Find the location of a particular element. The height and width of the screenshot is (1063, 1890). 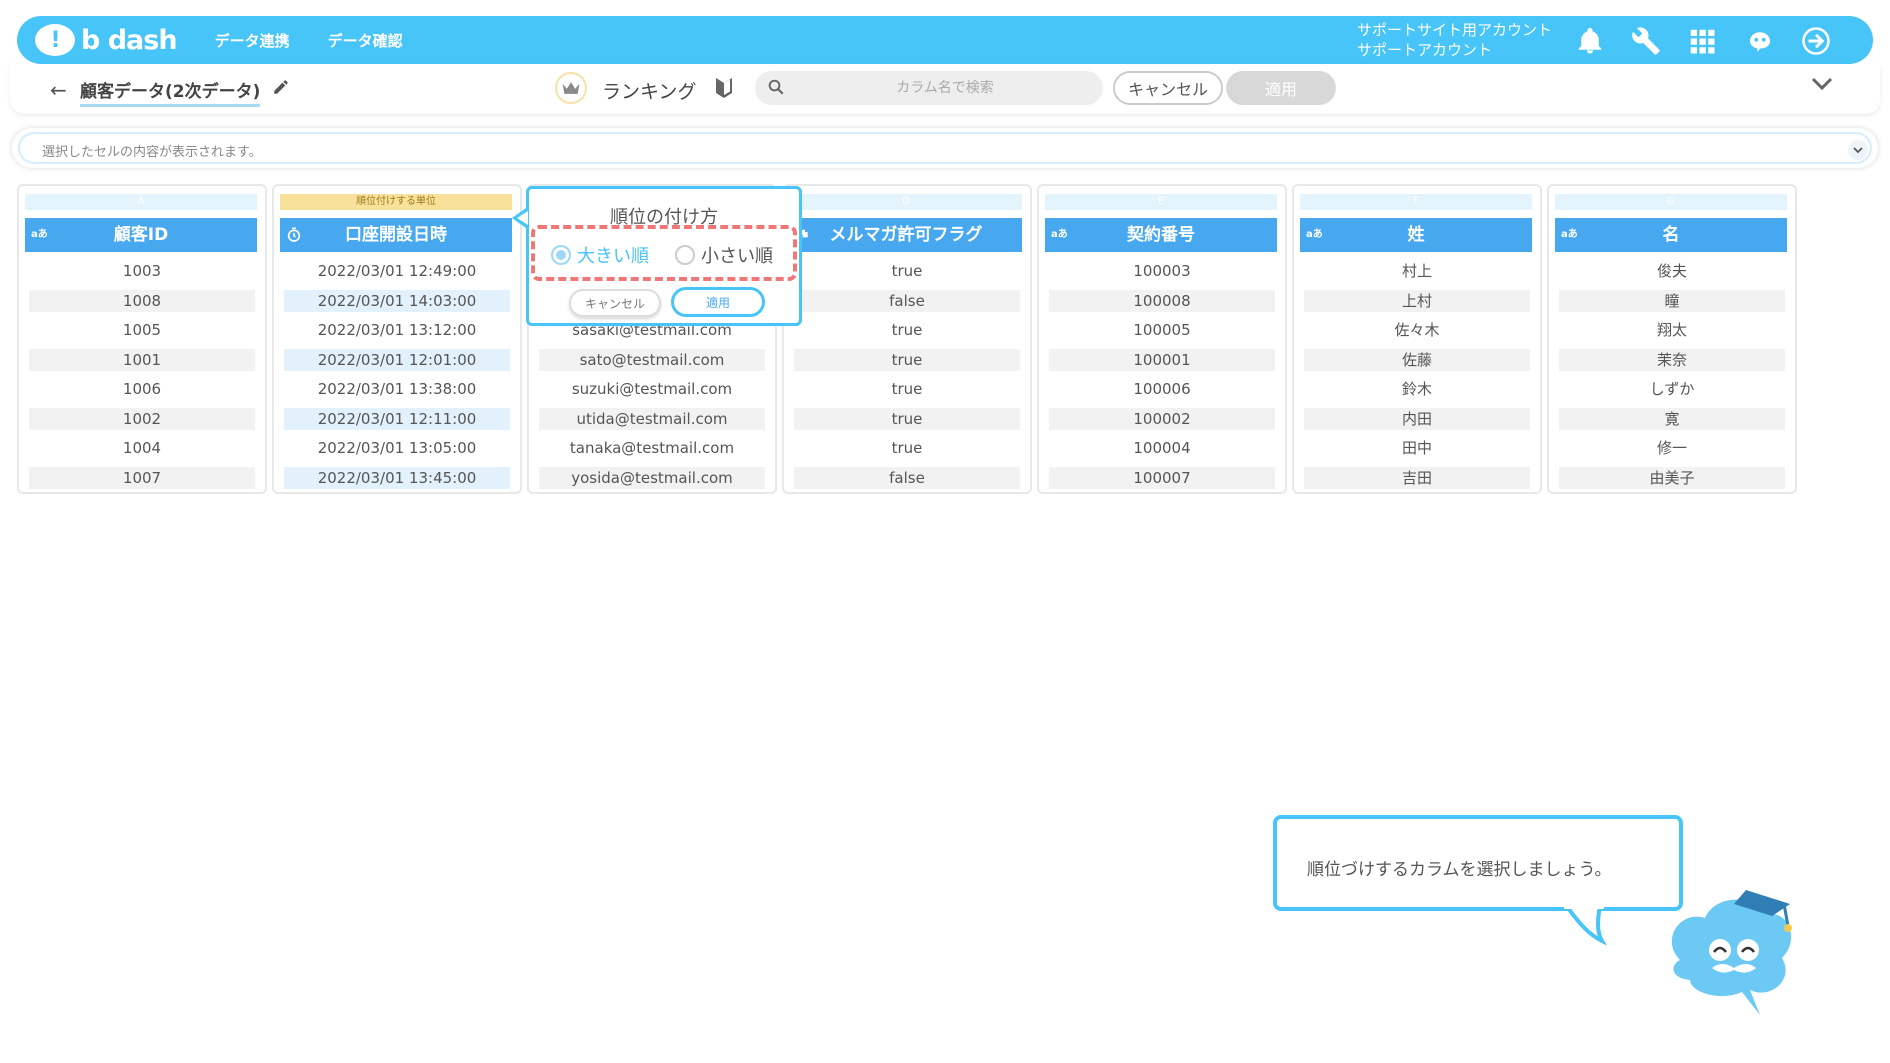

table-cell: 俊夫 is located at coordinates (1672, 271).